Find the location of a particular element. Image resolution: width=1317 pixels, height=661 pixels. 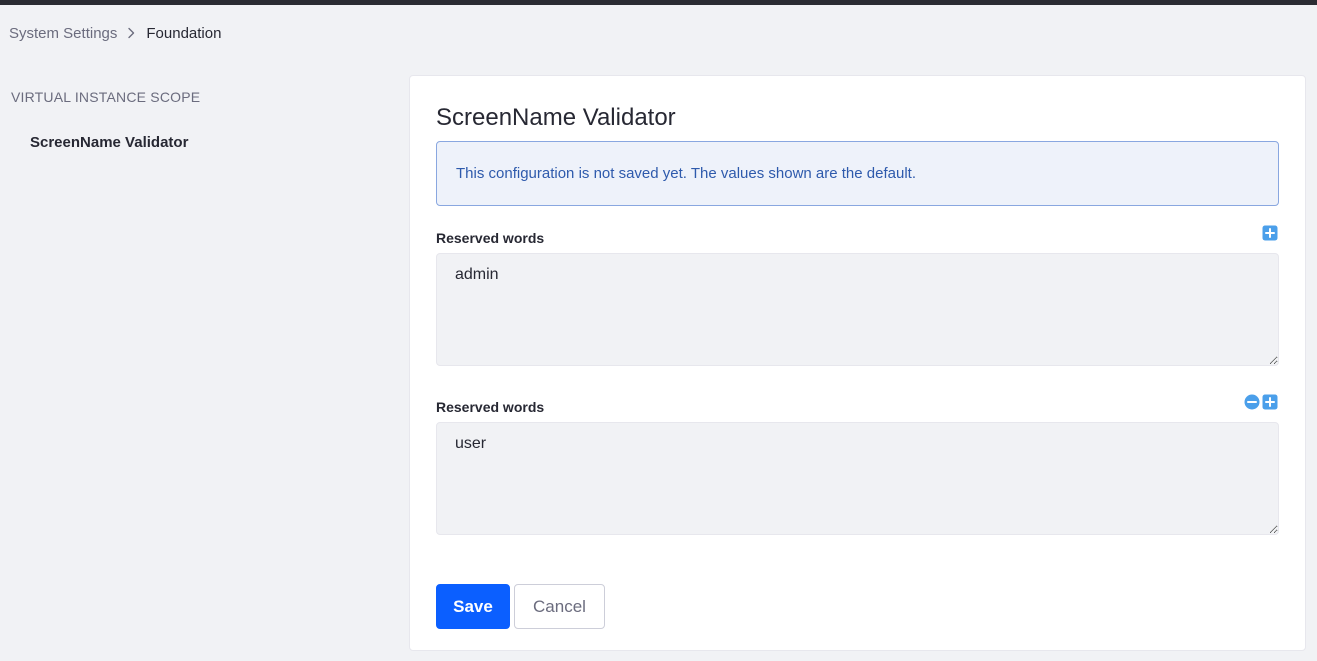

reserved-words-input-2: user is located at coordinates (857, 478).